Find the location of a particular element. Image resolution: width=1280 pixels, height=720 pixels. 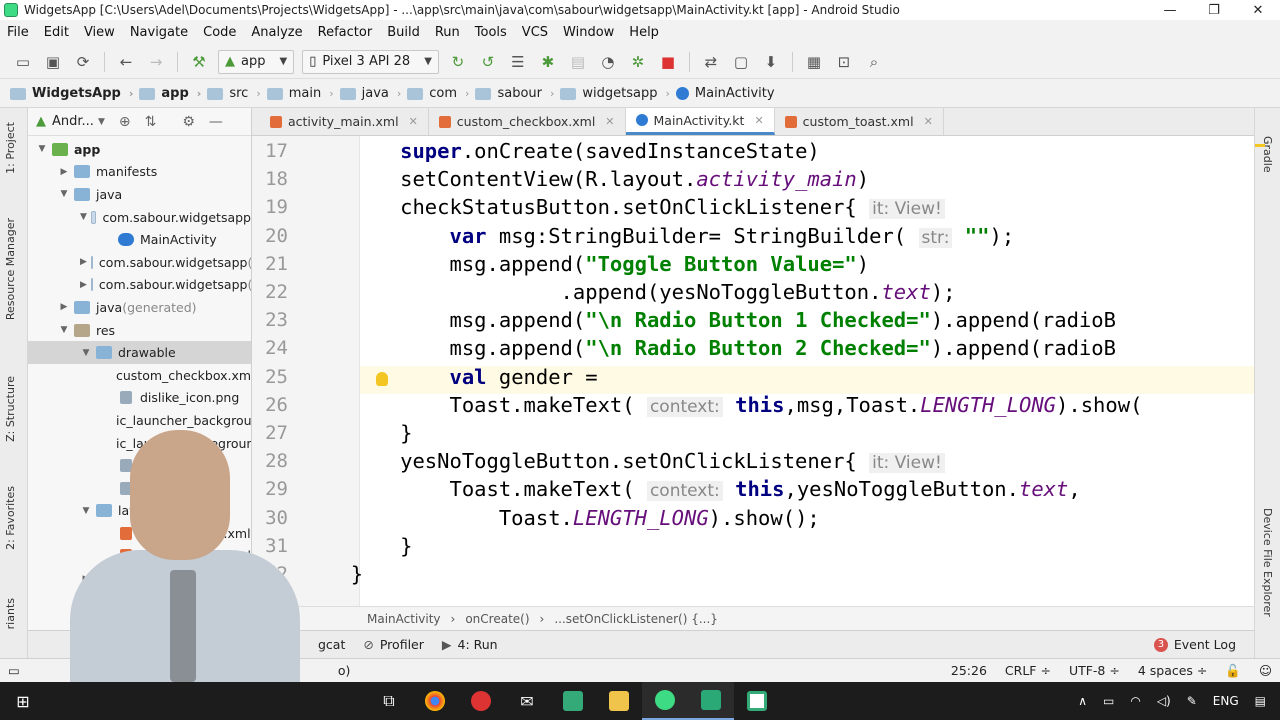

start-icon: ⊞ is located at coordinates (23, 701).